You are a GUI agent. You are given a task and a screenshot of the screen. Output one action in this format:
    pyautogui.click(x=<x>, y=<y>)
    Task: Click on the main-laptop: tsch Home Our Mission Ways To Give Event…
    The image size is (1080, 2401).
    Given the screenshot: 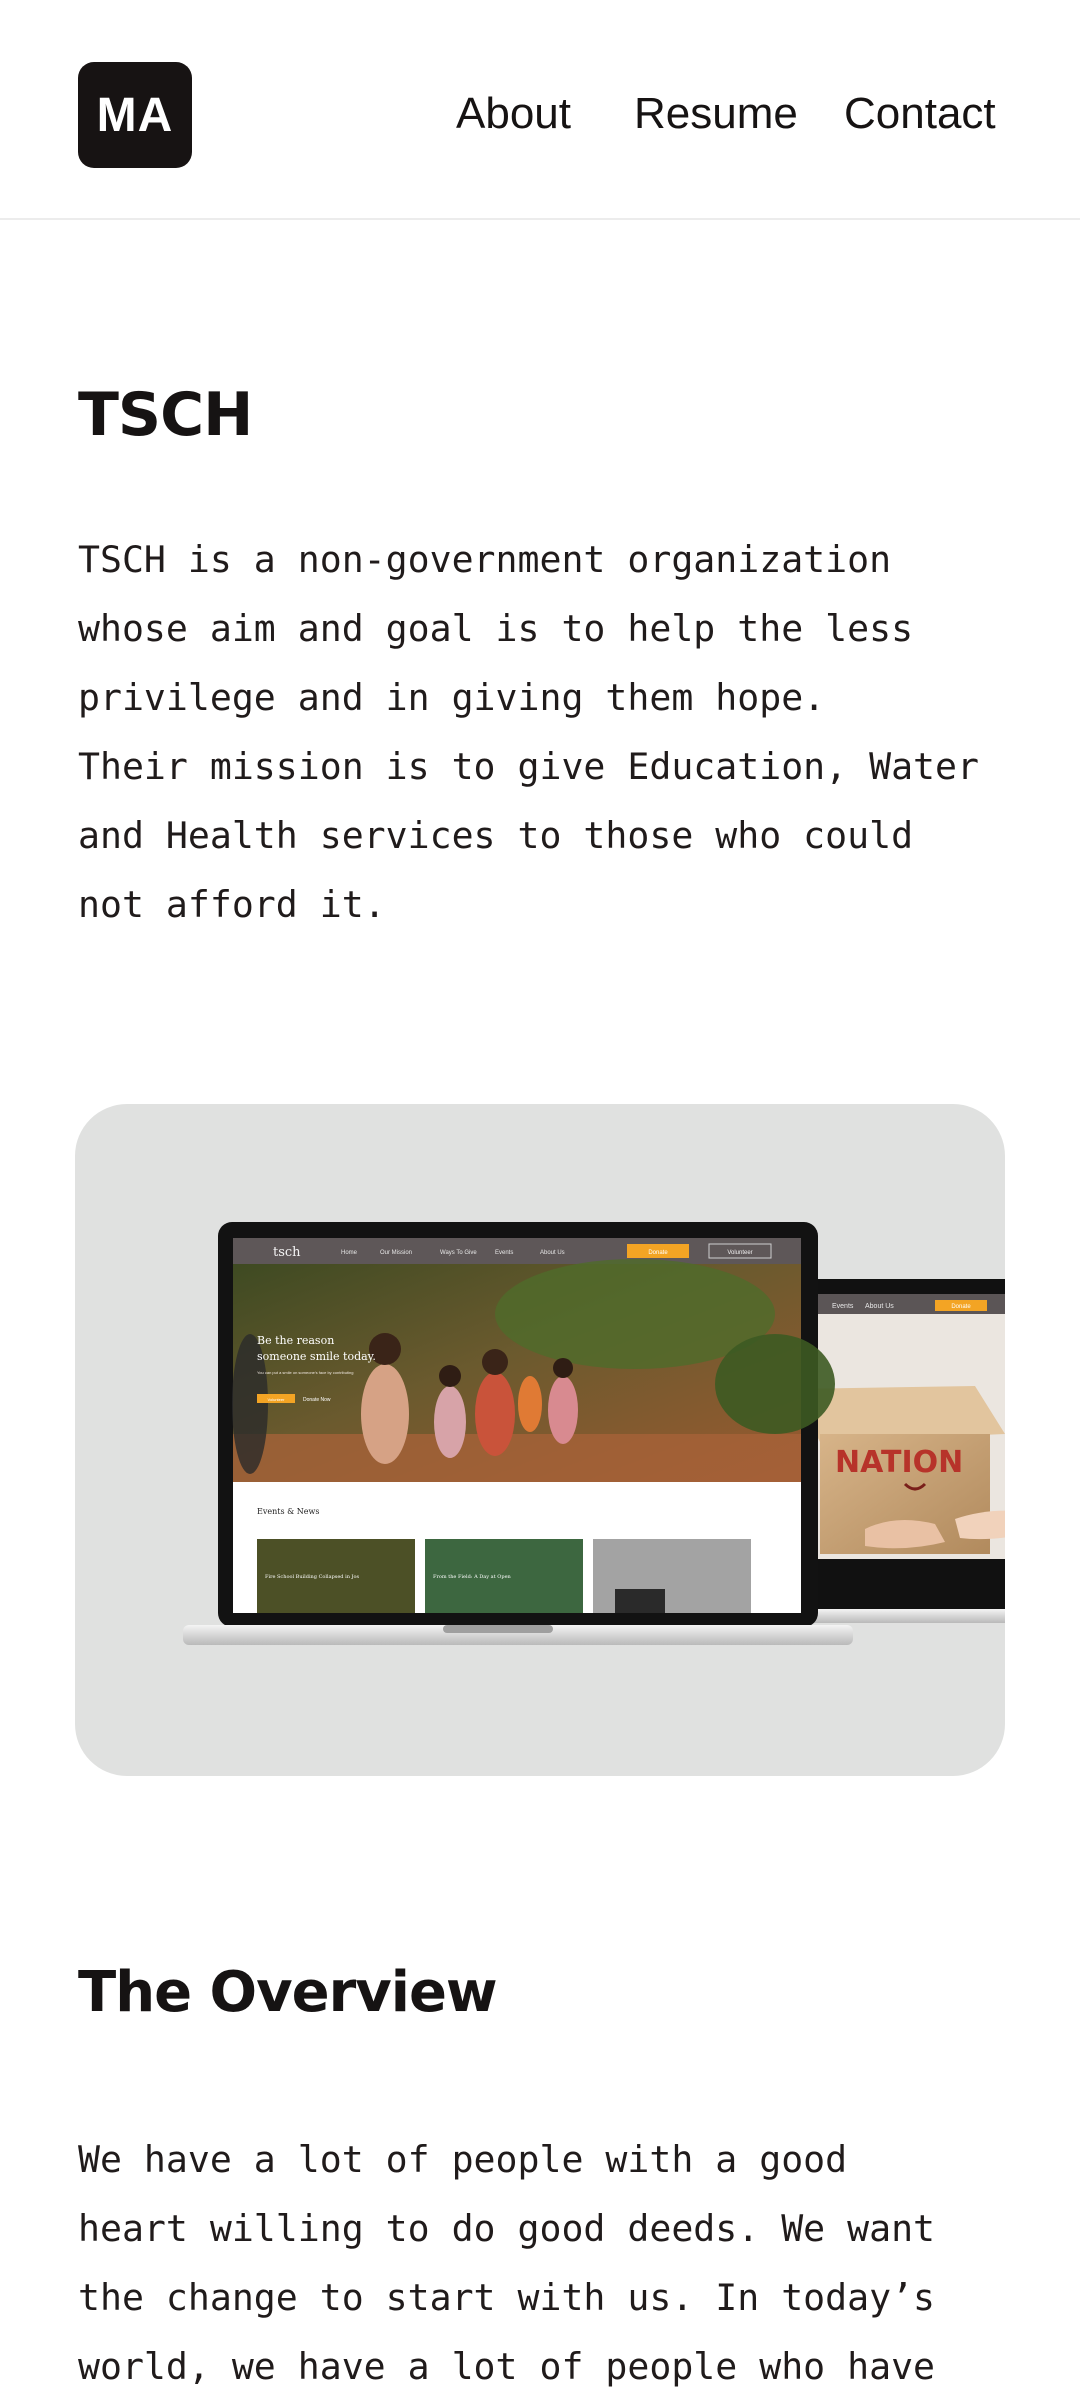 What is the action you would take?
    pyautogui.click(x=518, y=1433)
    